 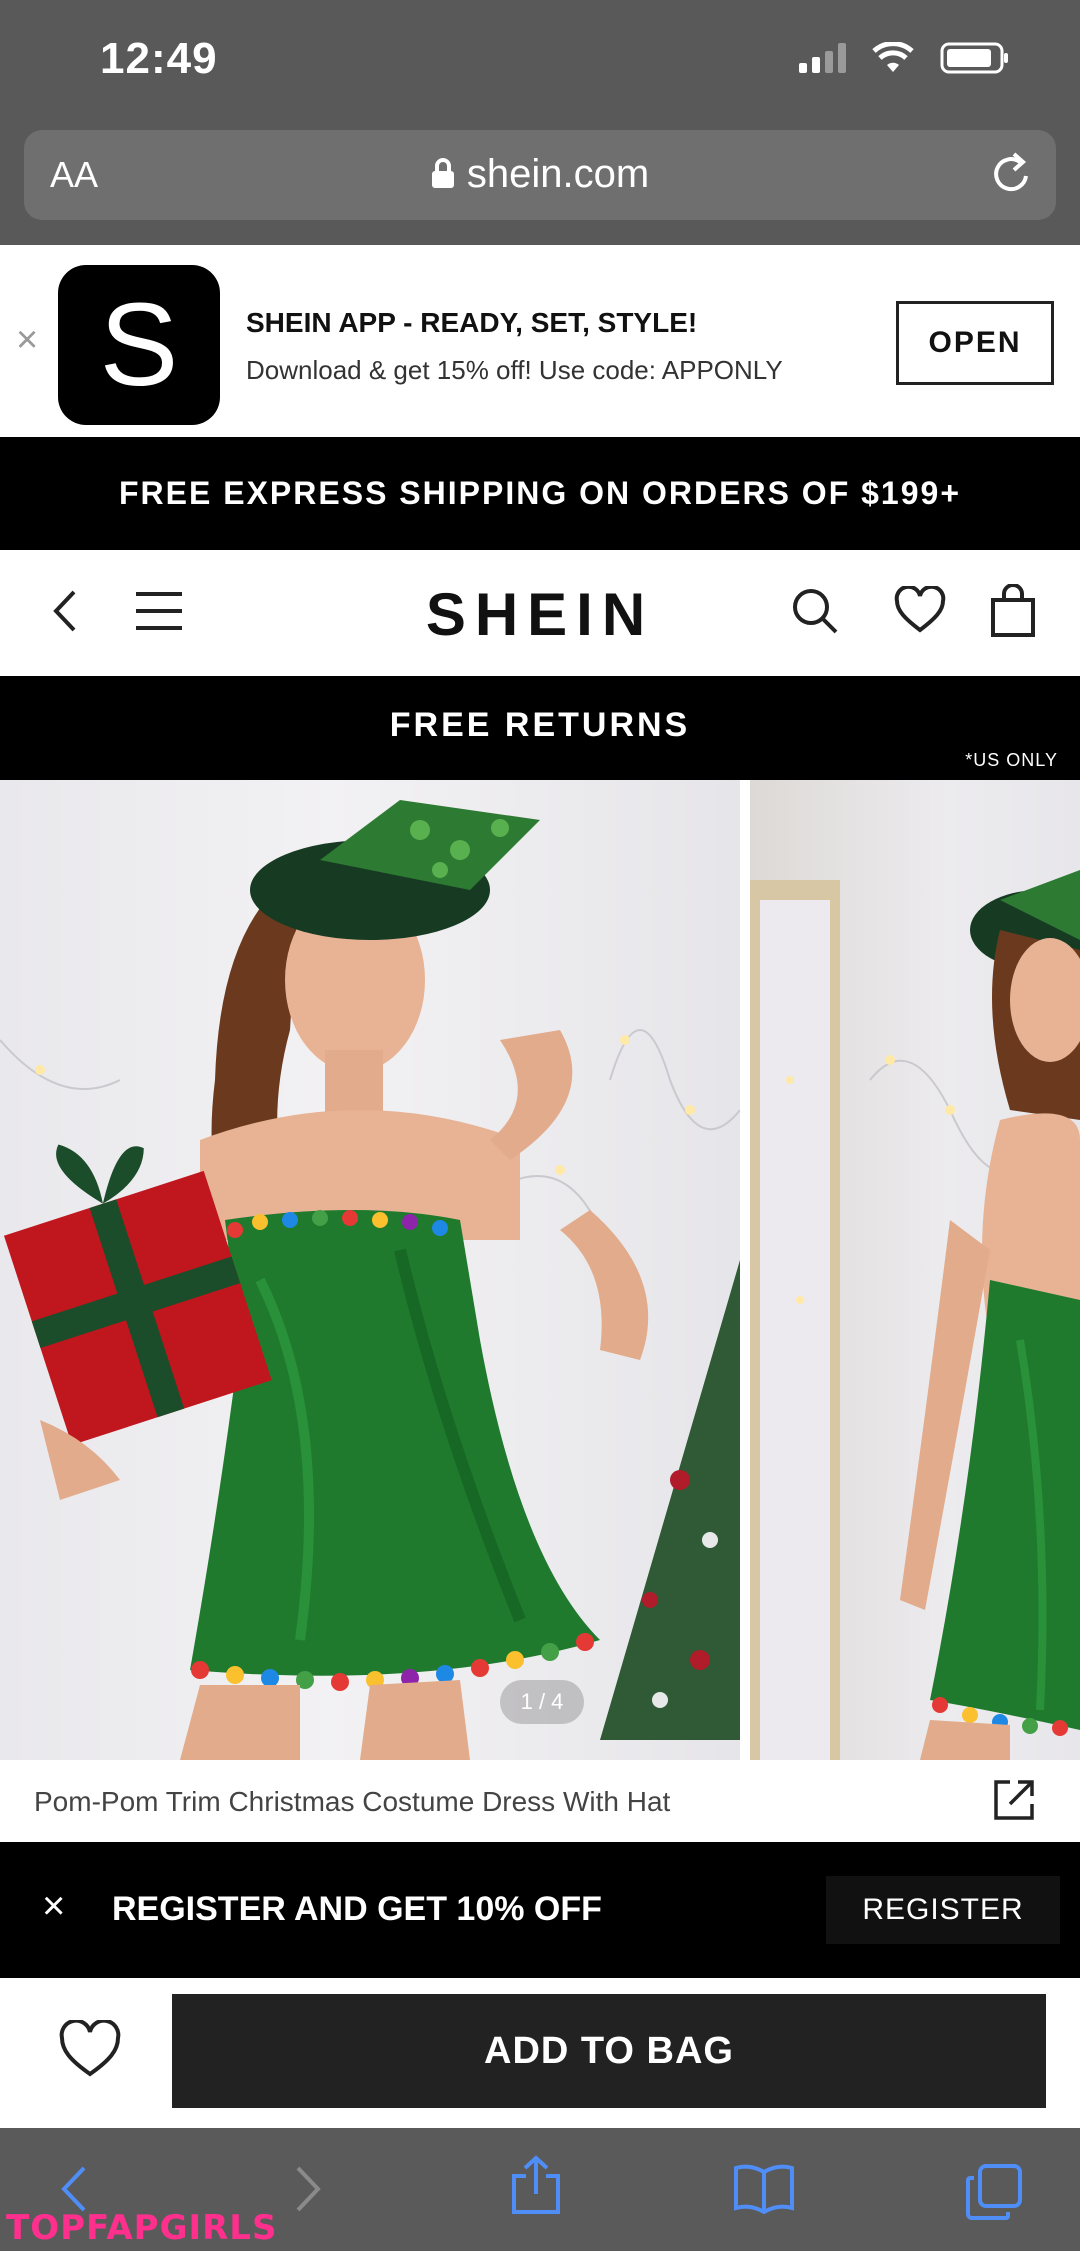 What do you see at coordinates (540, 493) in the screenshot?
I see `shipping-promo-banner: FREE EXPRESS SHIPPING ON ORDERS OF $199+` at bounding box center [540, 493].